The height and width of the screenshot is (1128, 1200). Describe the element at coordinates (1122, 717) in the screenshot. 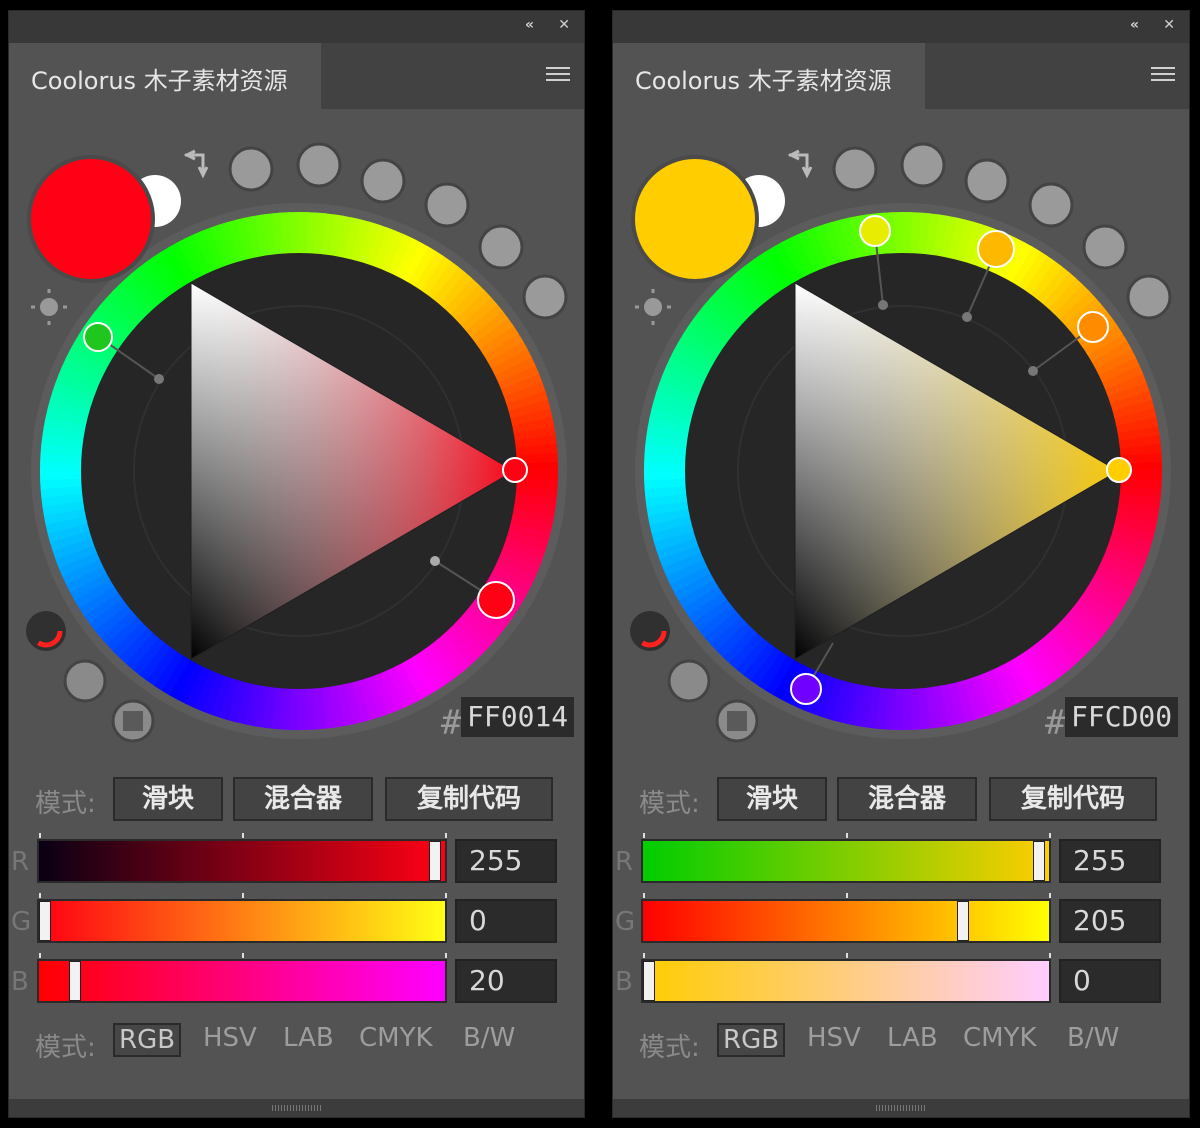

I see `hex-code-field: FFCD00` at that location.